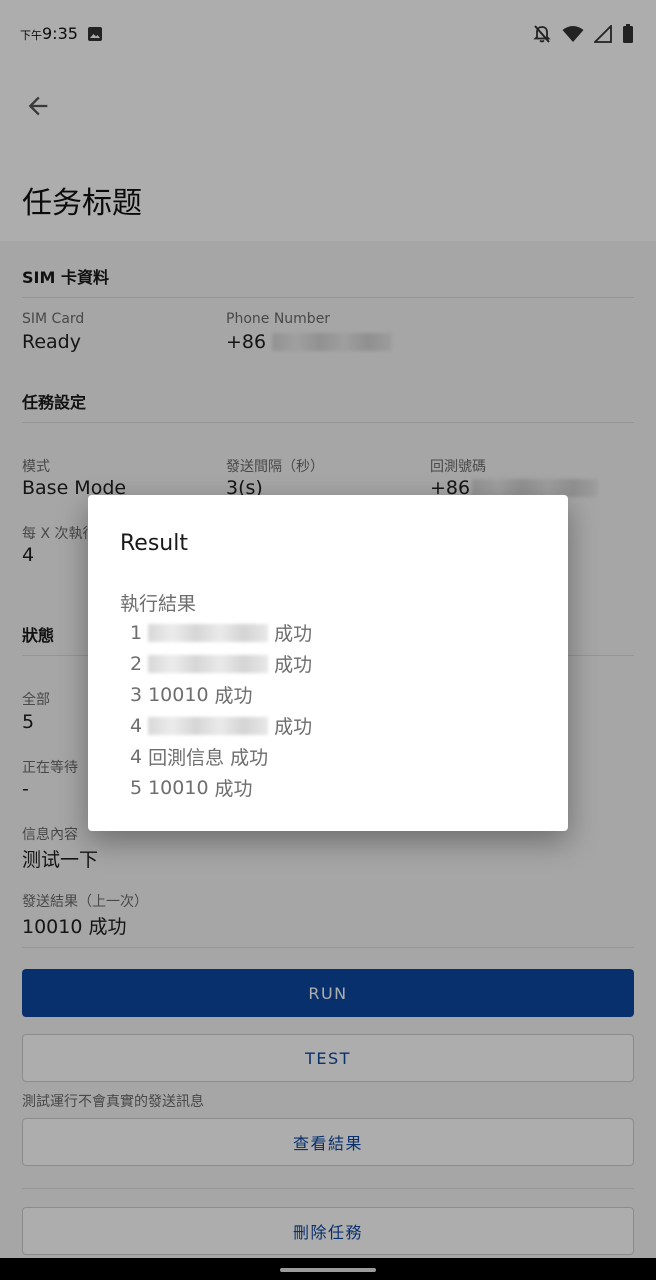 This screenshot has height=1280, width=656. Describe the element at coordinates (158, 604) in the screenshot. I see `result-heading: 執行結果` at that location.